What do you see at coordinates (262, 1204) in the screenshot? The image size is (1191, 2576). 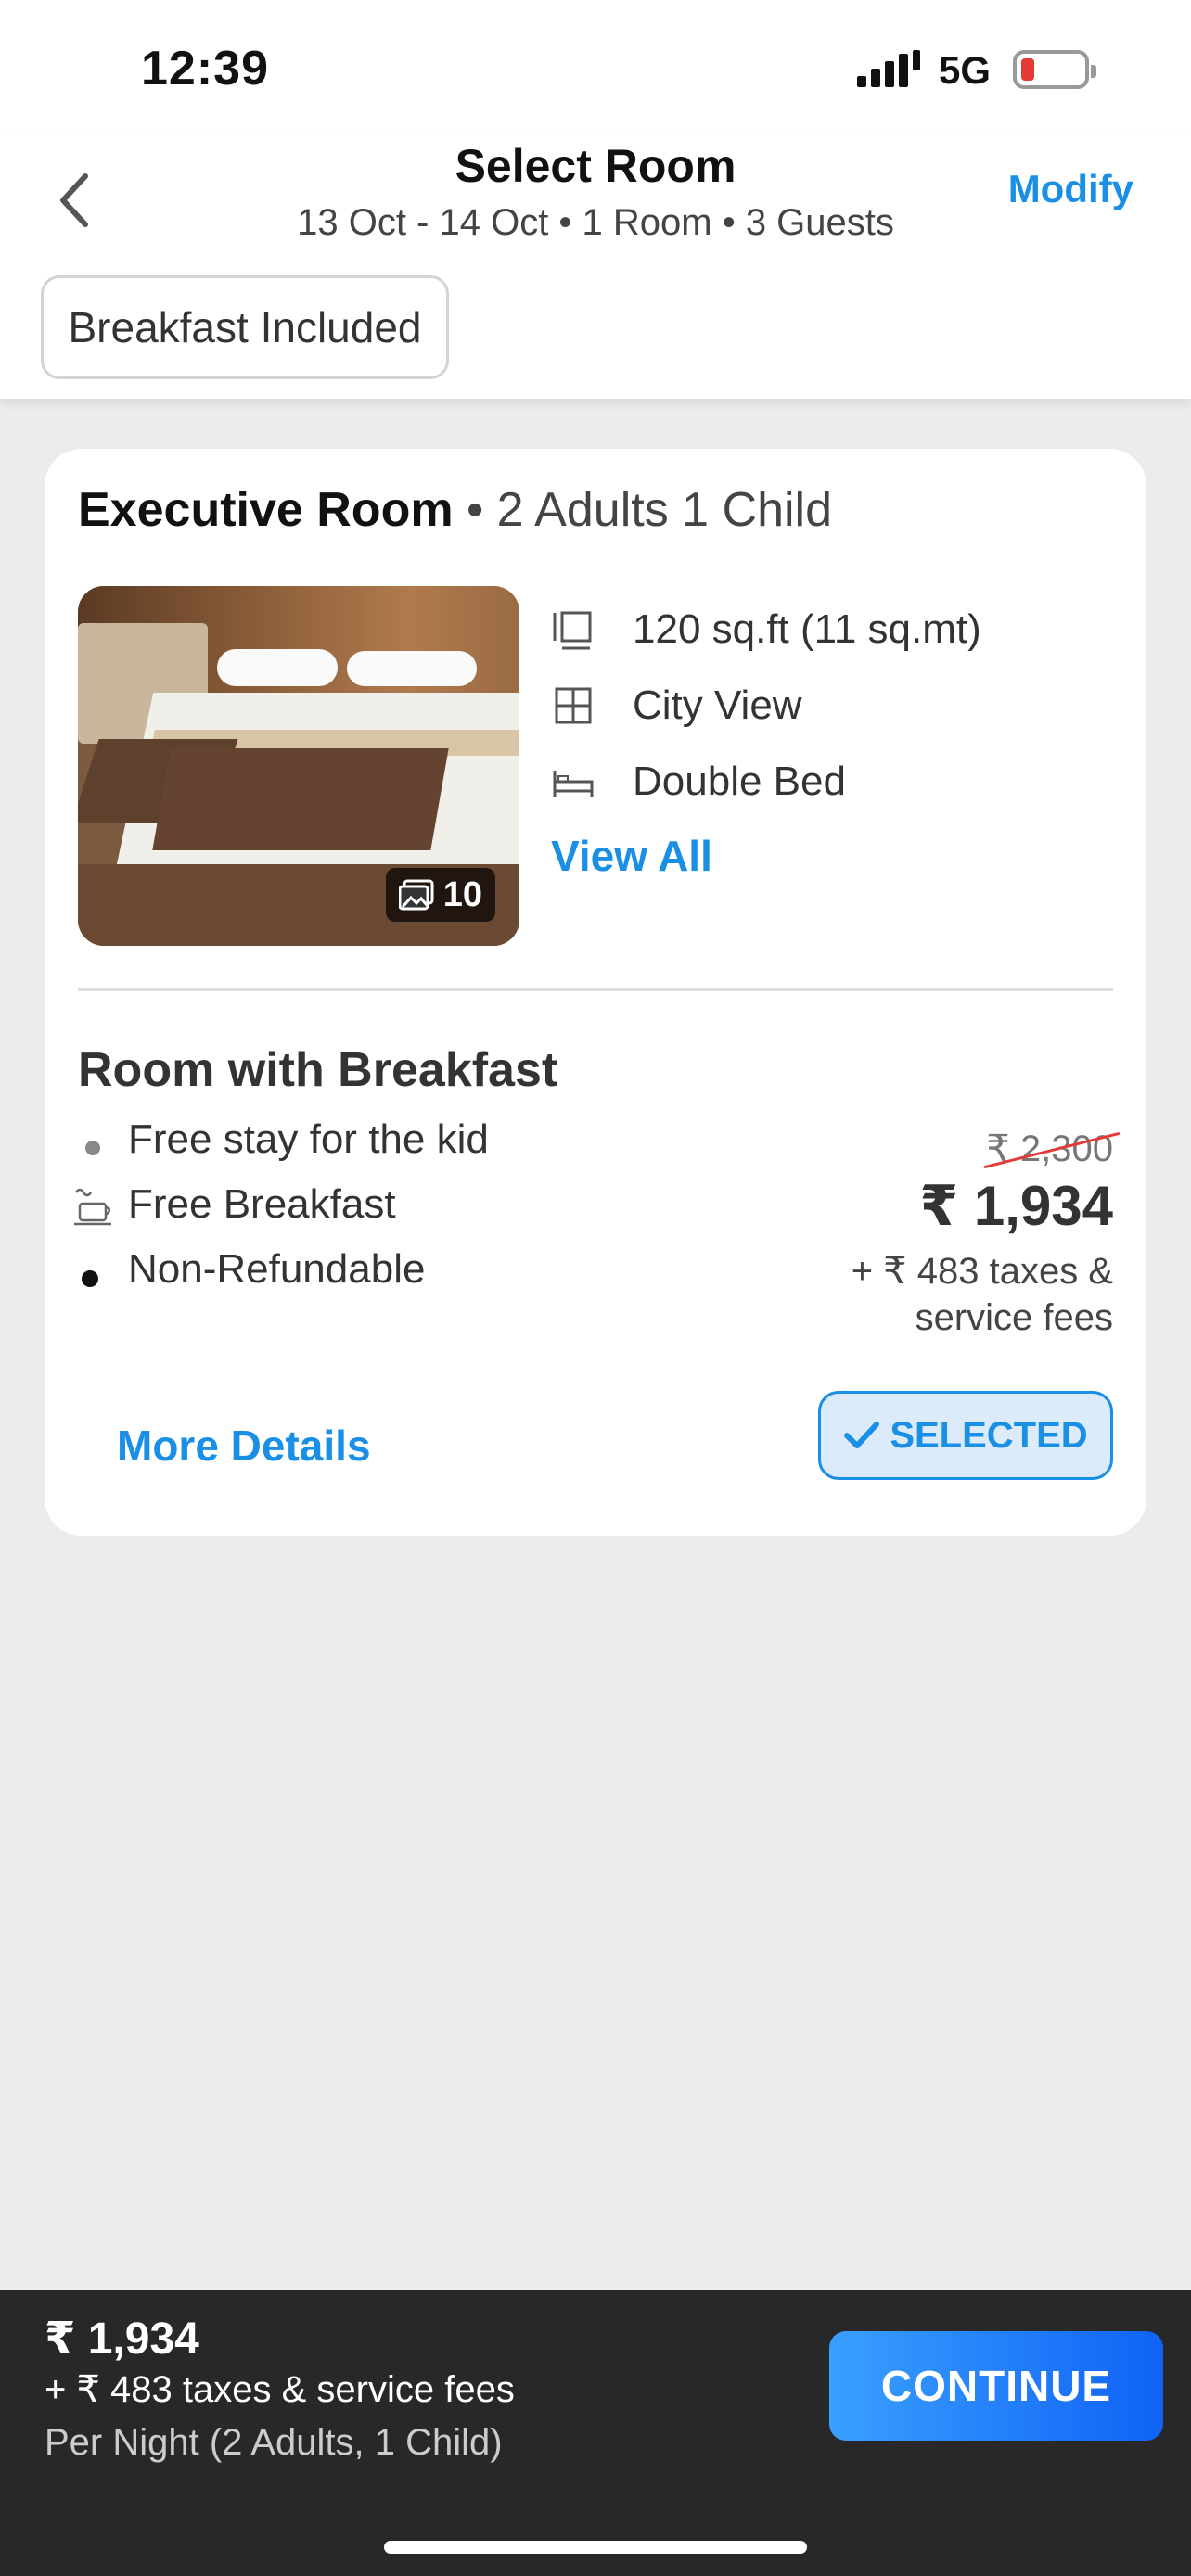 I see `inclusion-item: Free Breakfast` at bounding box center [262, 1204].